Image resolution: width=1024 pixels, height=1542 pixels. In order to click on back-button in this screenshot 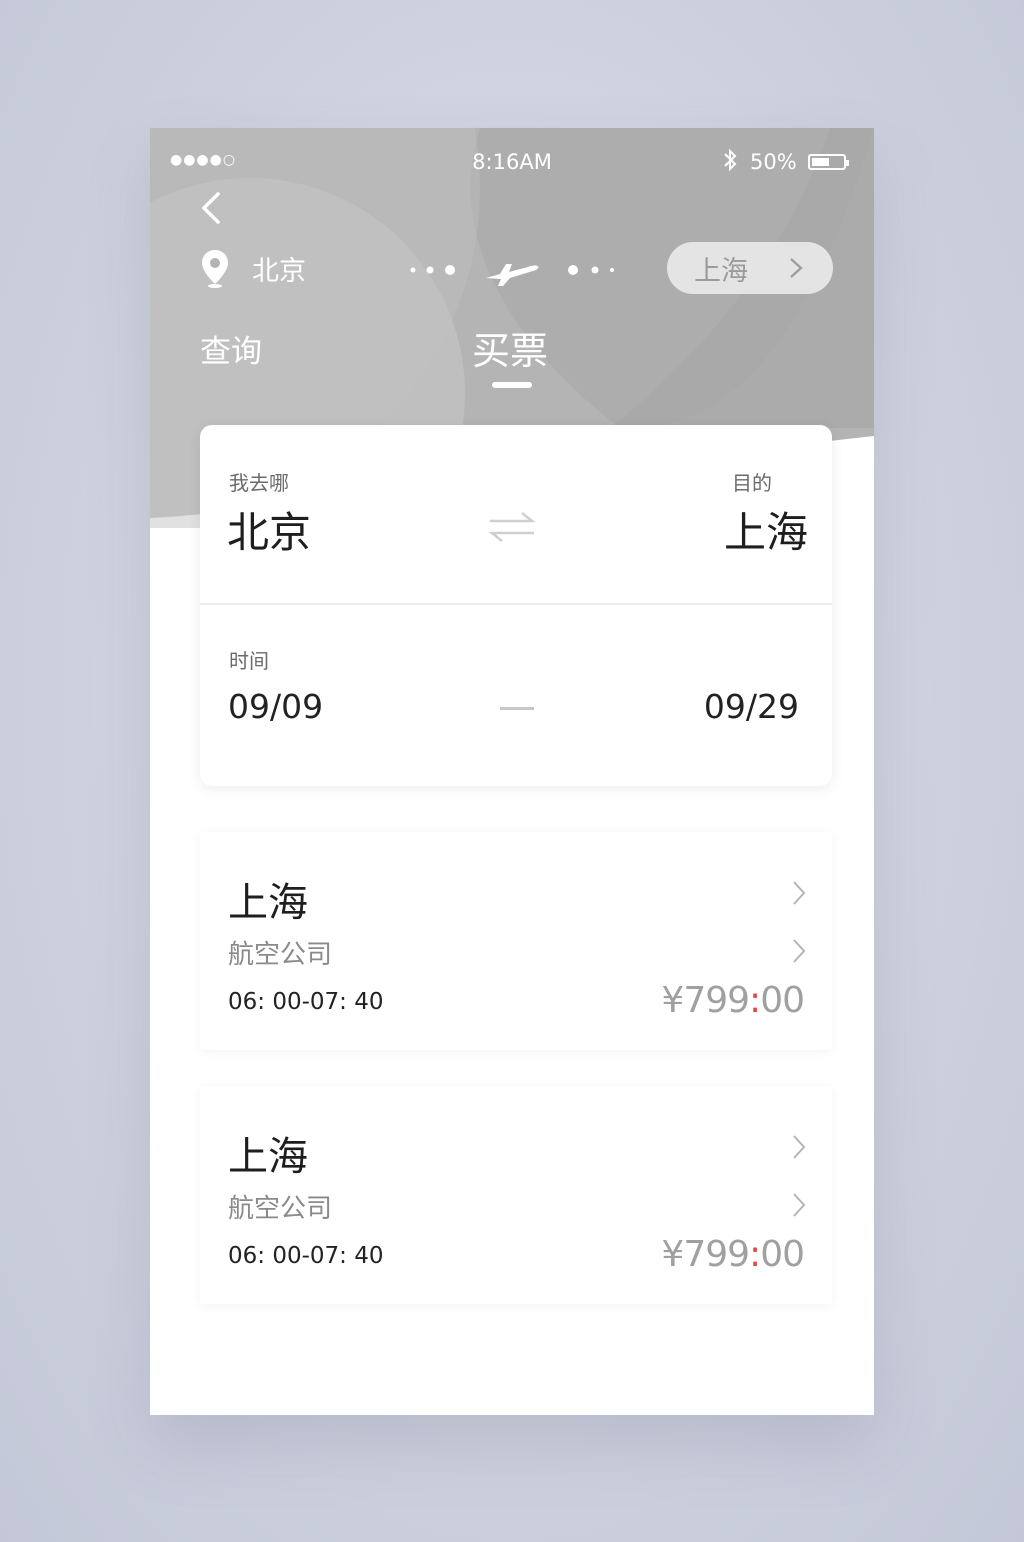, I will do `click(213, 208)`.